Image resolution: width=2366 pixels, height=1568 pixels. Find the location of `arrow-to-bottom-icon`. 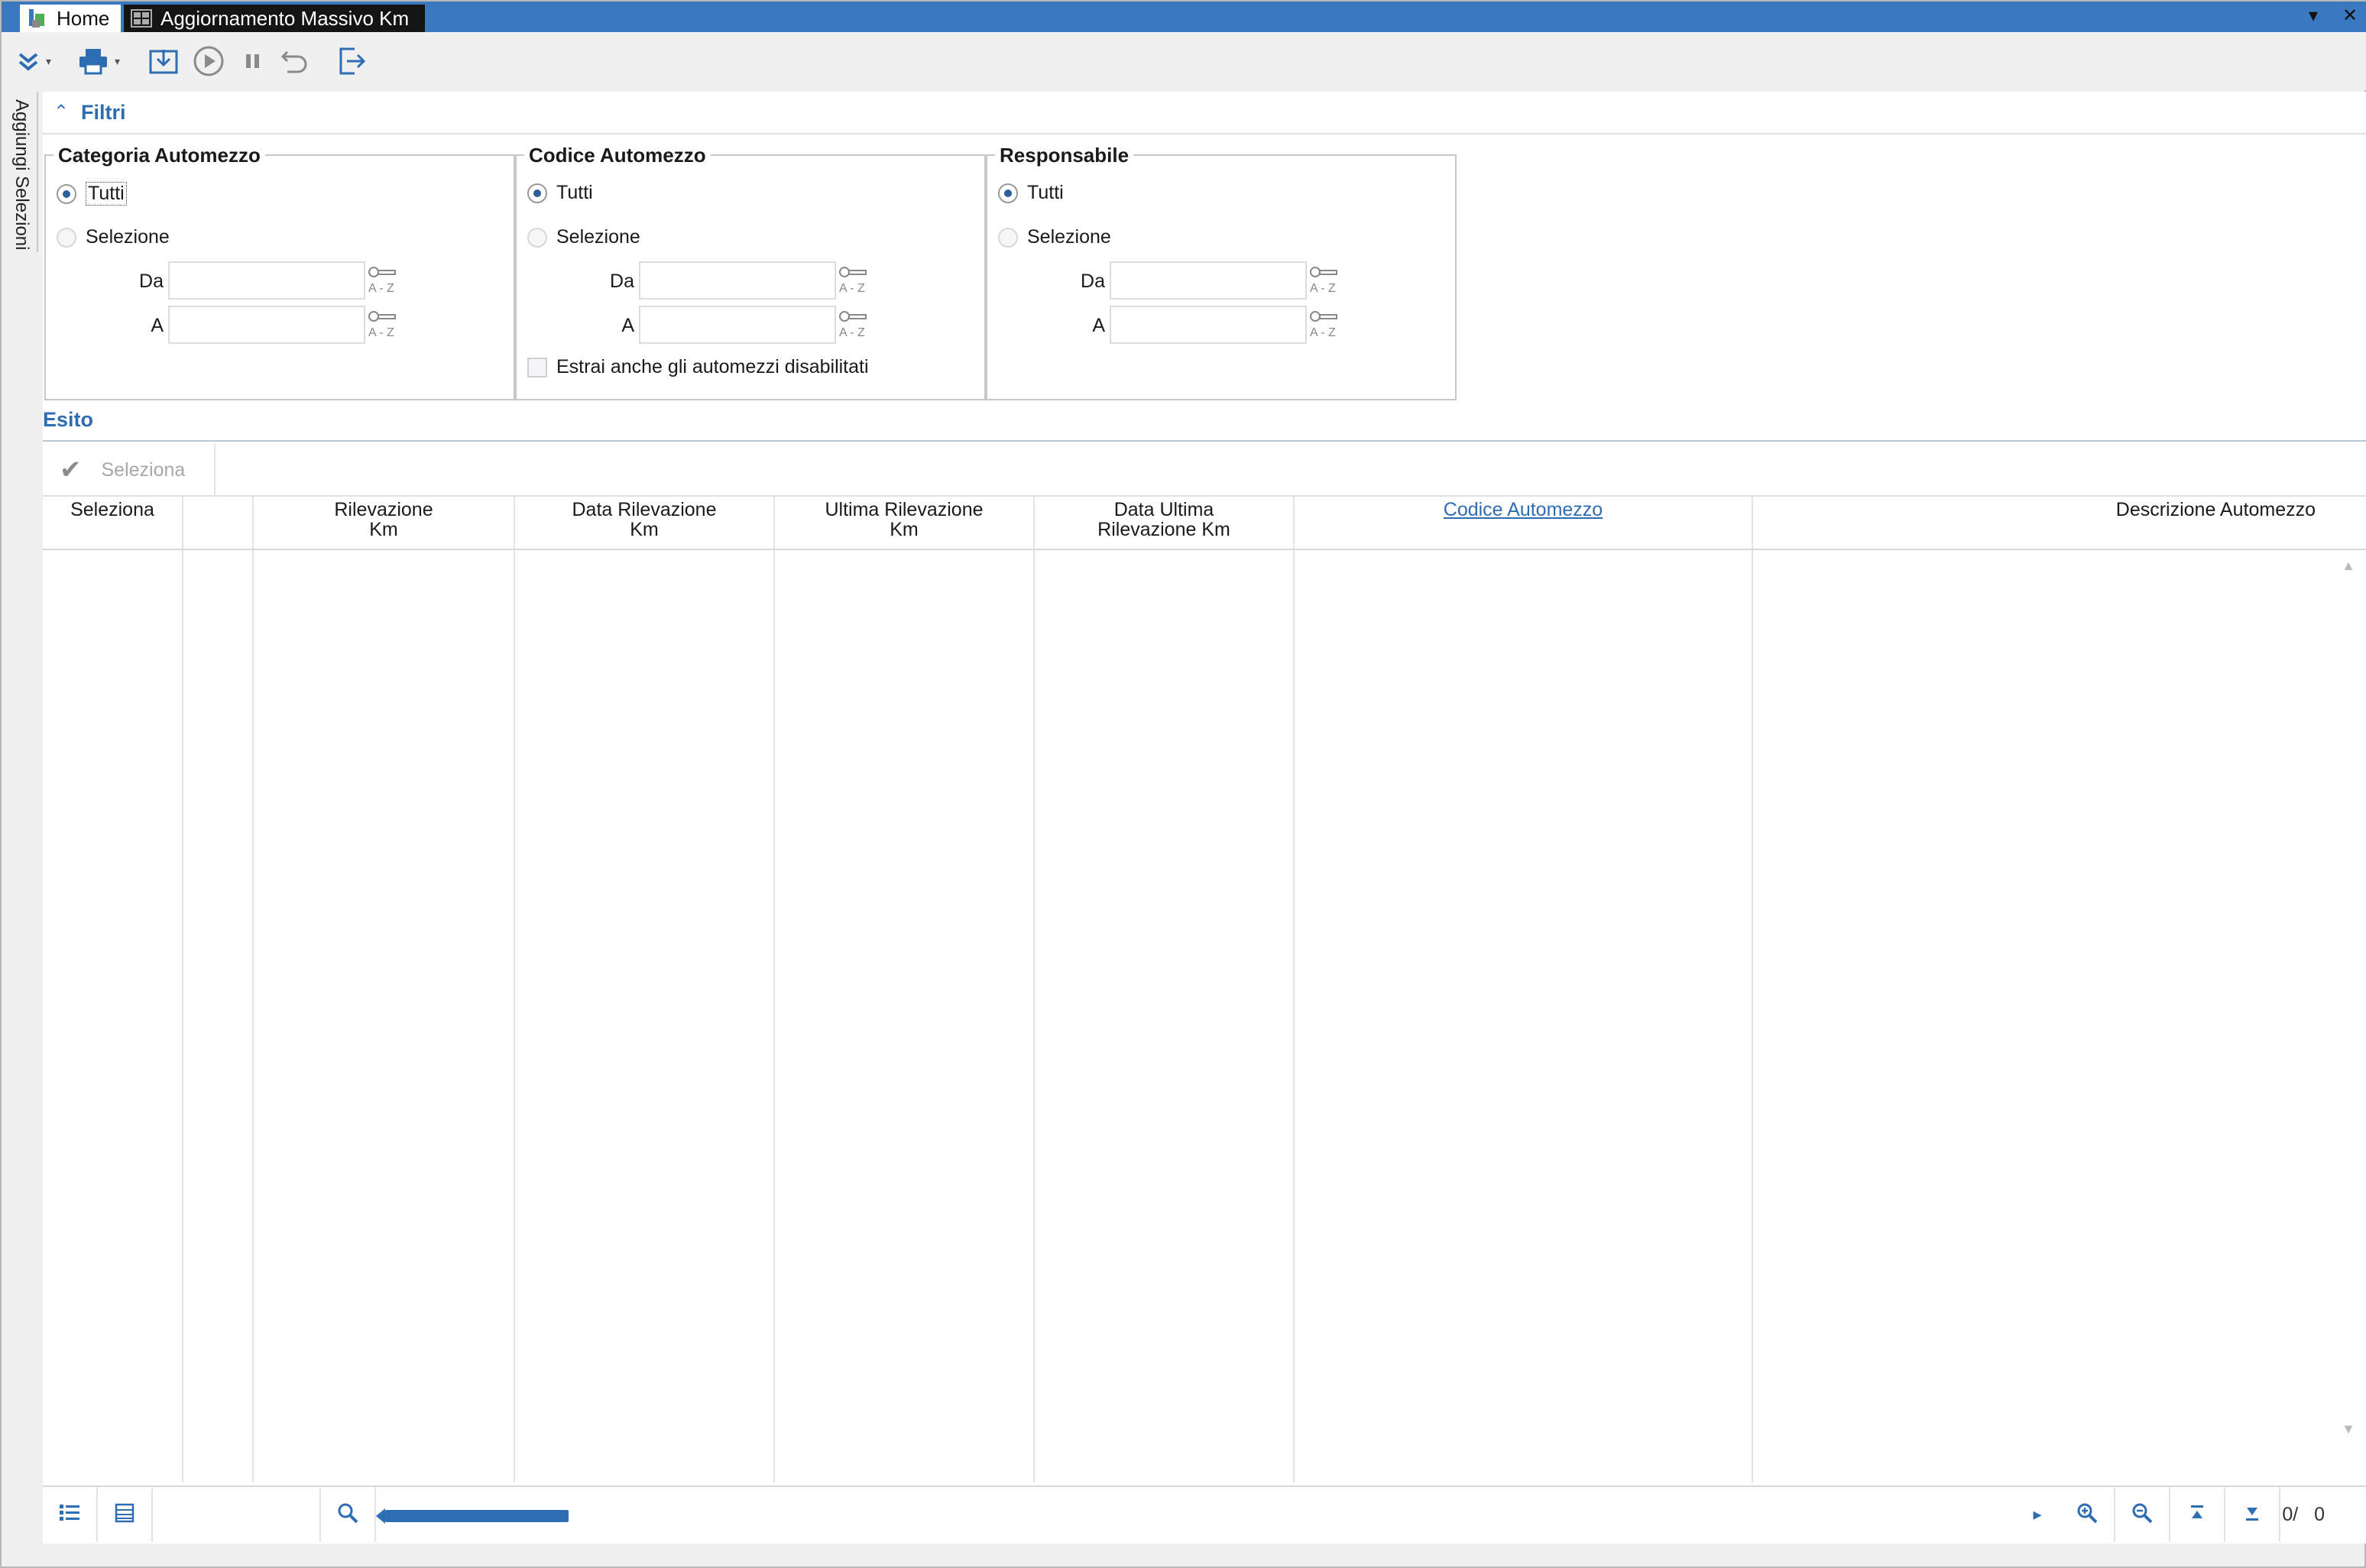

arrow-to-bottom-icon is located at coordinates (2252, 1515).